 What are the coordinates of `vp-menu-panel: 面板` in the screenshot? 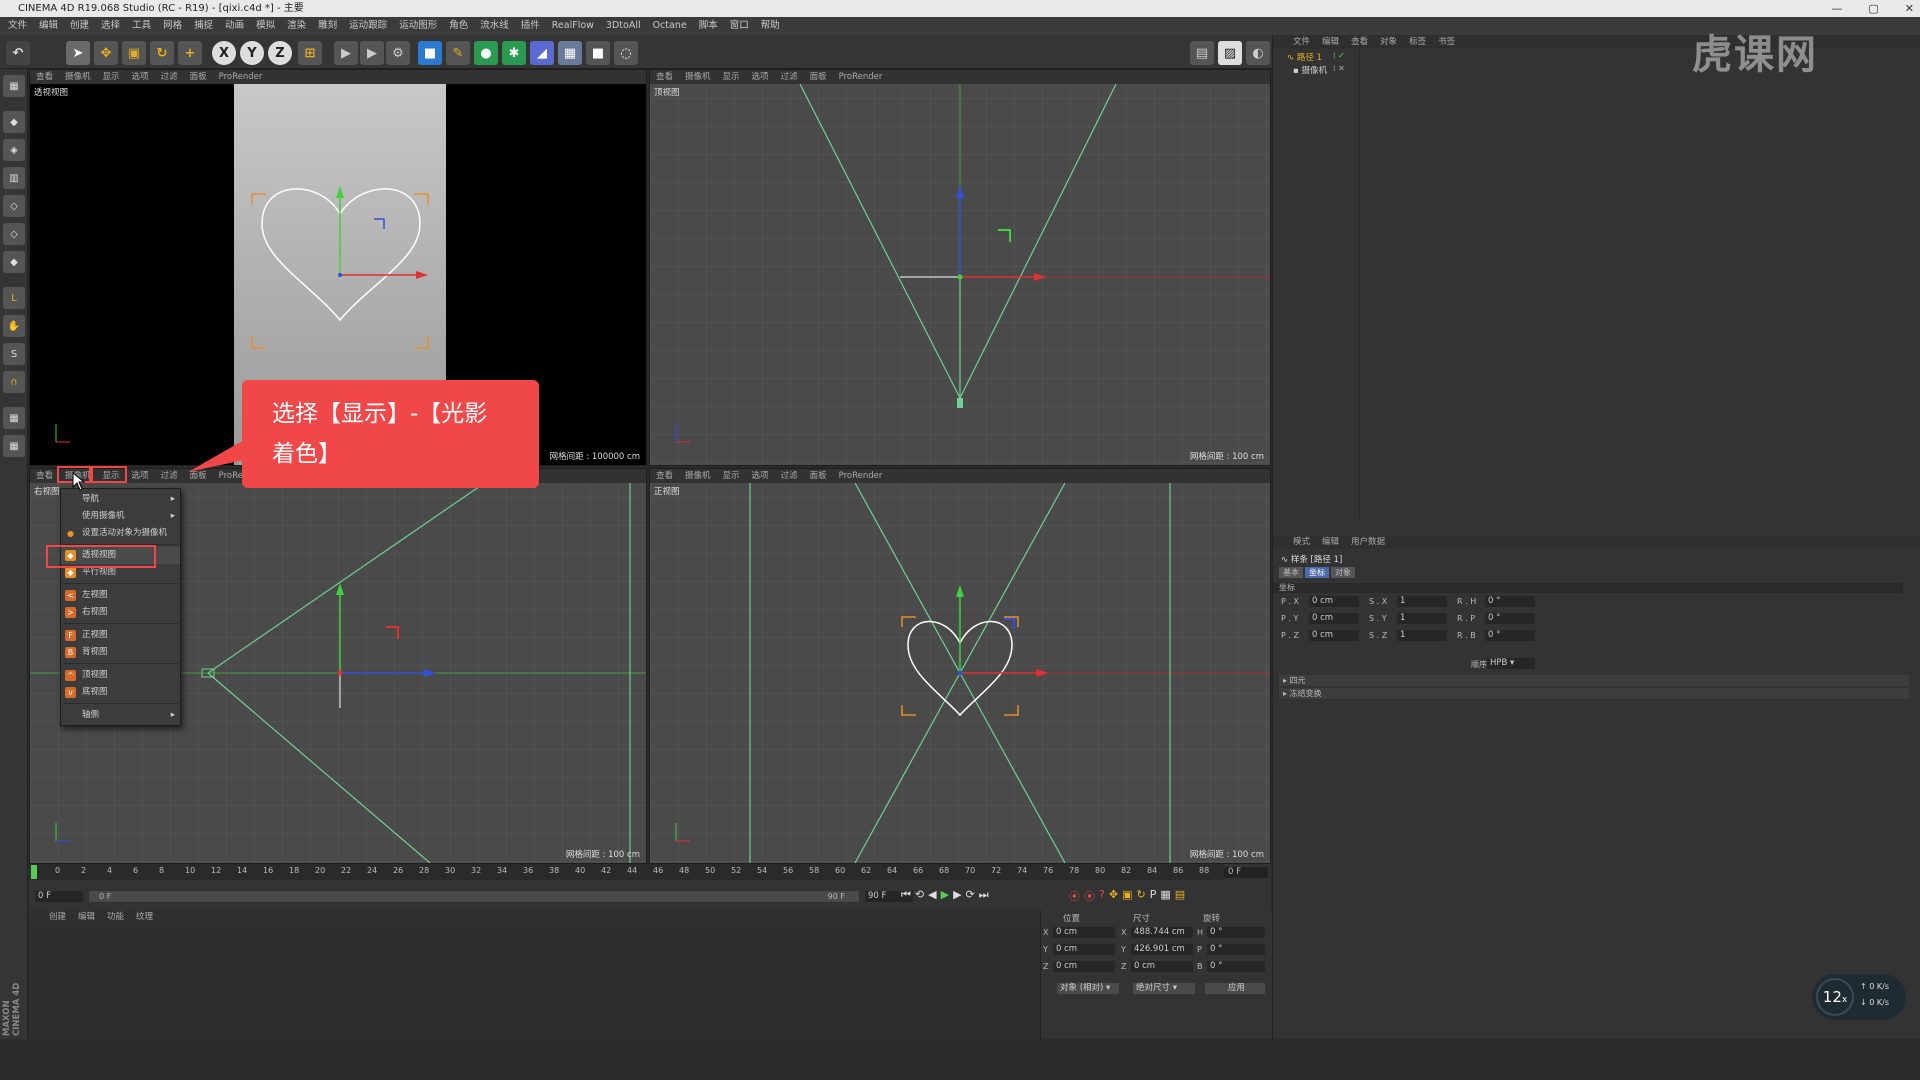 It's located at (818, 476).